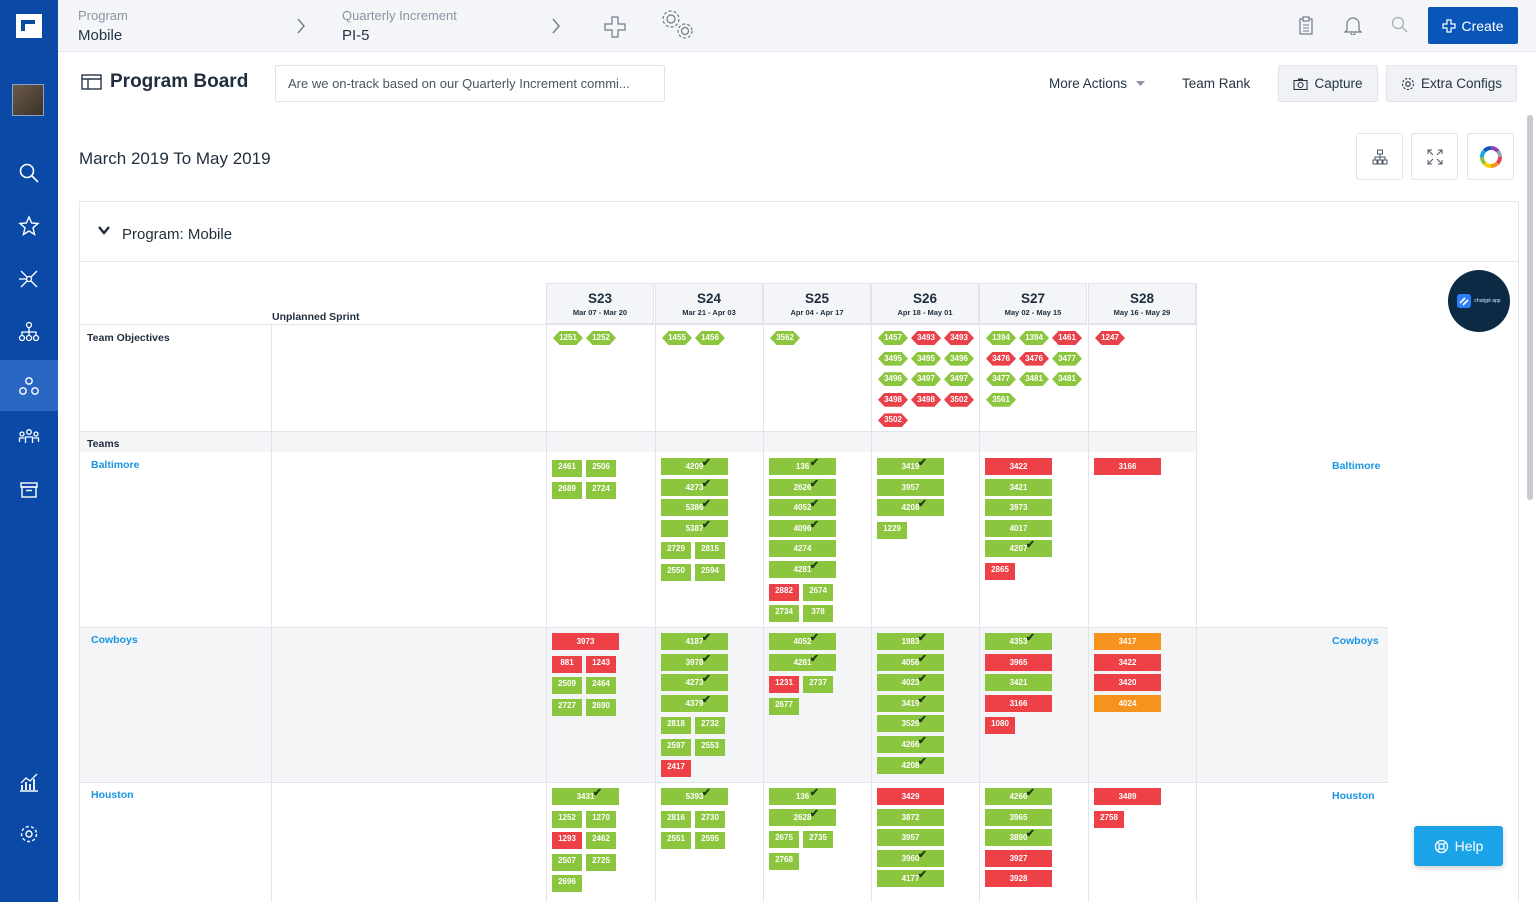  What do you see at coordinates (784, 592) in the screenshot?
I see `story-card: 2882` at bounding box center [784, 592].